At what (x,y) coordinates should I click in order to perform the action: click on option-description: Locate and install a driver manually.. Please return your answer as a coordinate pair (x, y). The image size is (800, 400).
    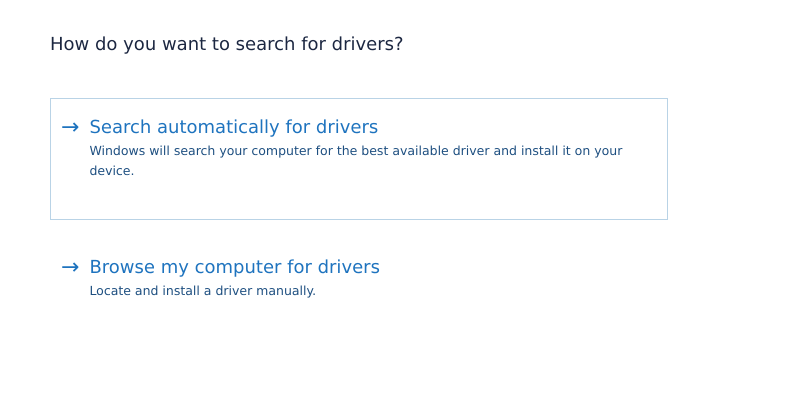
    Looking at the image, I should click on (203, 291).